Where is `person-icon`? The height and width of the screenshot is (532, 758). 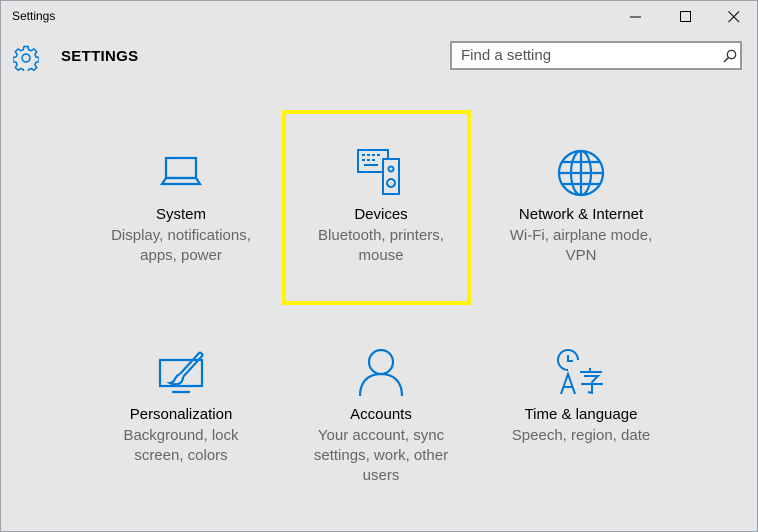 person-icon is located at coordinates (381, 372).